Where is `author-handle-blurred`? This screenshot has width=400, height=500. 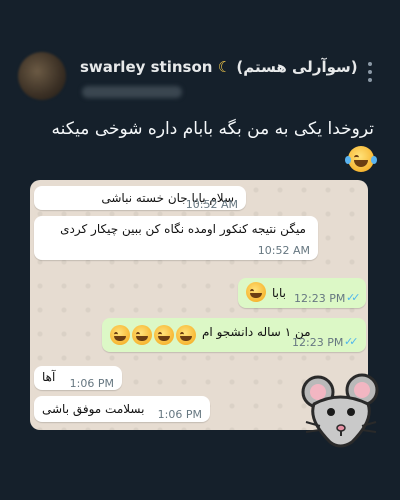
author-handle-blurred is located at coordinates (132, 92).